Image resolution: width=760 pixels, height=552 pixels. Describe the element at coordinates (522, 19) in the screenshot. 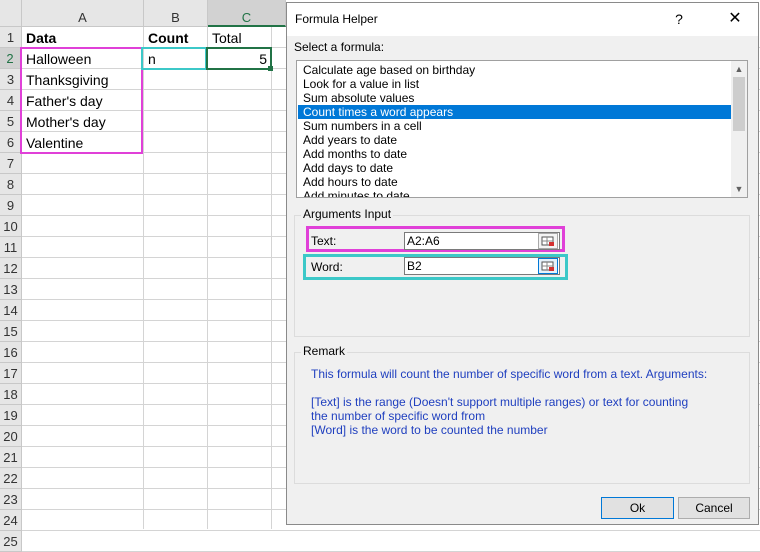

I see `dialog-titlebar: Formula Helper ? ✕` at that location.